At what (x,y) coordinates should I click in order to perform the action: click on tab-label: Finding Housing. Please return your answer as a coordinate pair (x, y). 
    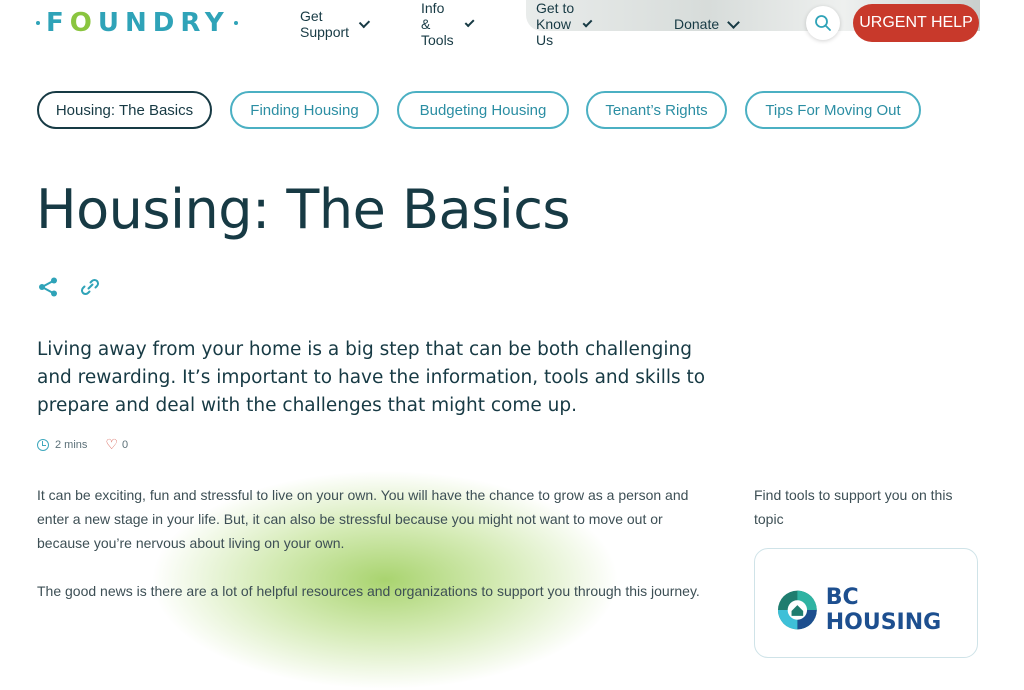
    Looking at the image, I should click on (304, 110).